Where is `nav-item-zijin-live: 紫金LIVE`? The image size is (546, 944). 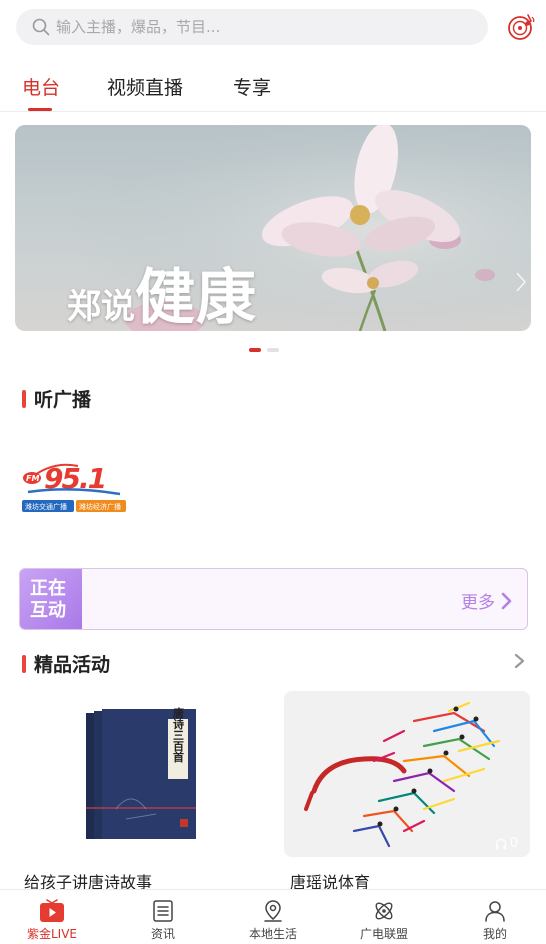
nav-item-zijin-live: 紫金LIVE is located at coordinates (53, 917).